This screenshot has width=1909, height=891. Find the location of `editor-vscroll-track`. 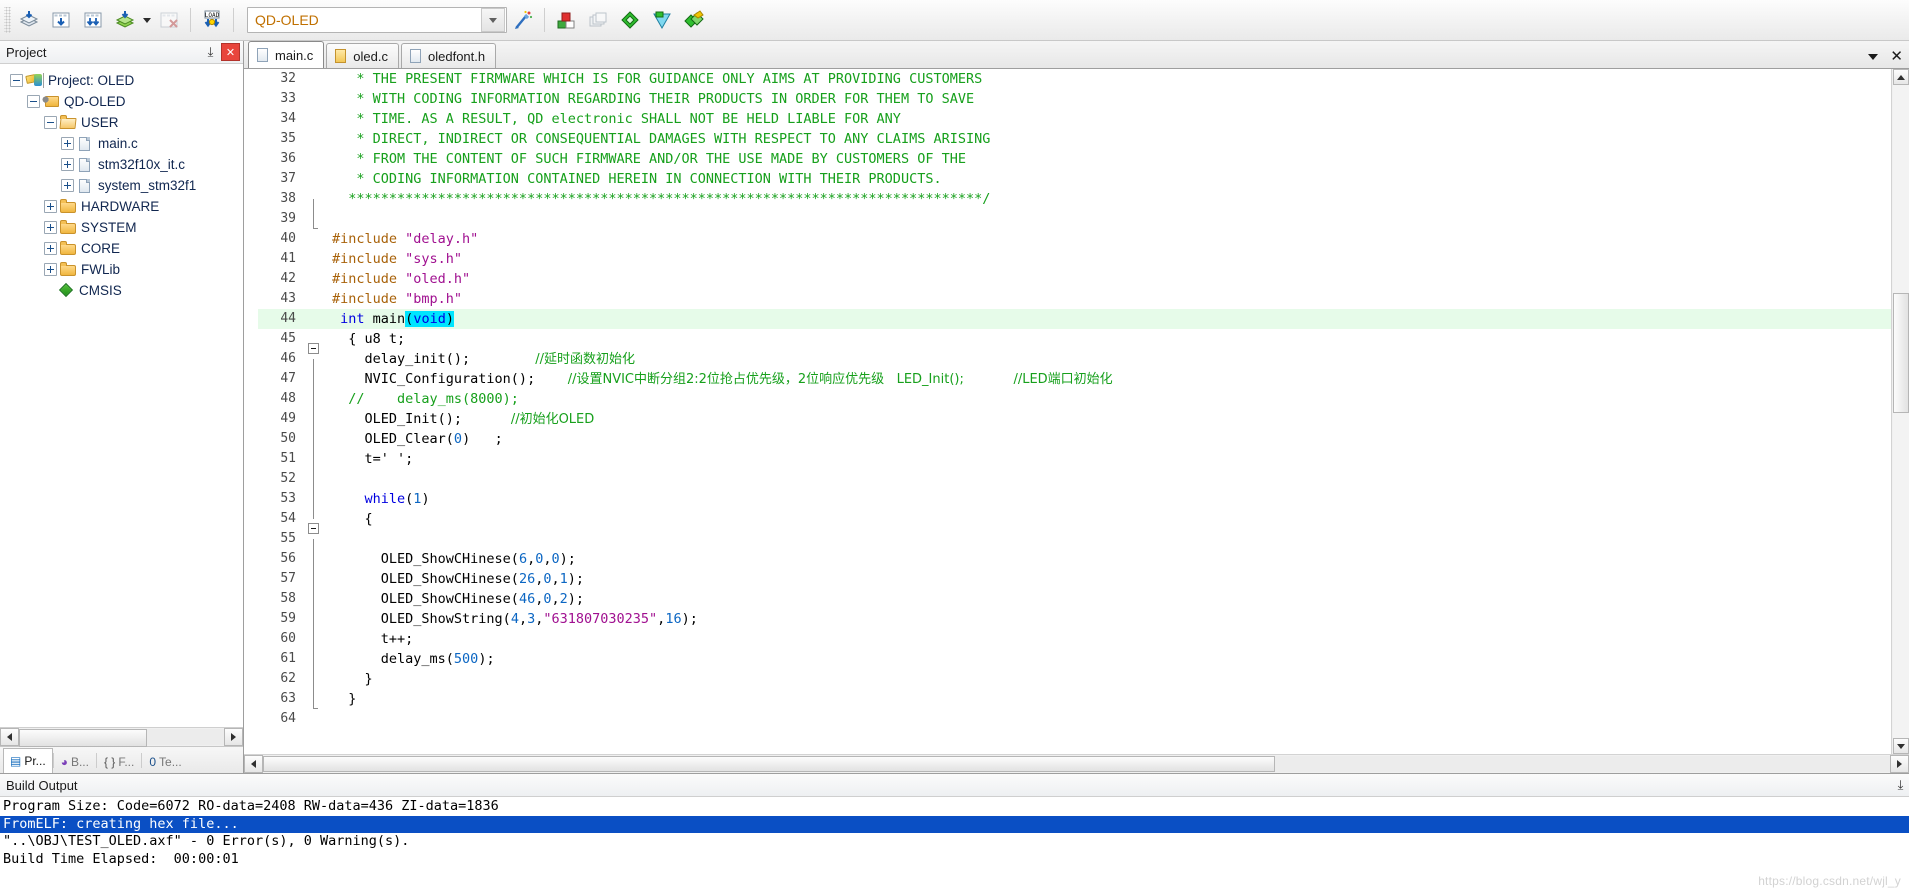

editor-vscroll-track is located at coordinates (1900, 411).